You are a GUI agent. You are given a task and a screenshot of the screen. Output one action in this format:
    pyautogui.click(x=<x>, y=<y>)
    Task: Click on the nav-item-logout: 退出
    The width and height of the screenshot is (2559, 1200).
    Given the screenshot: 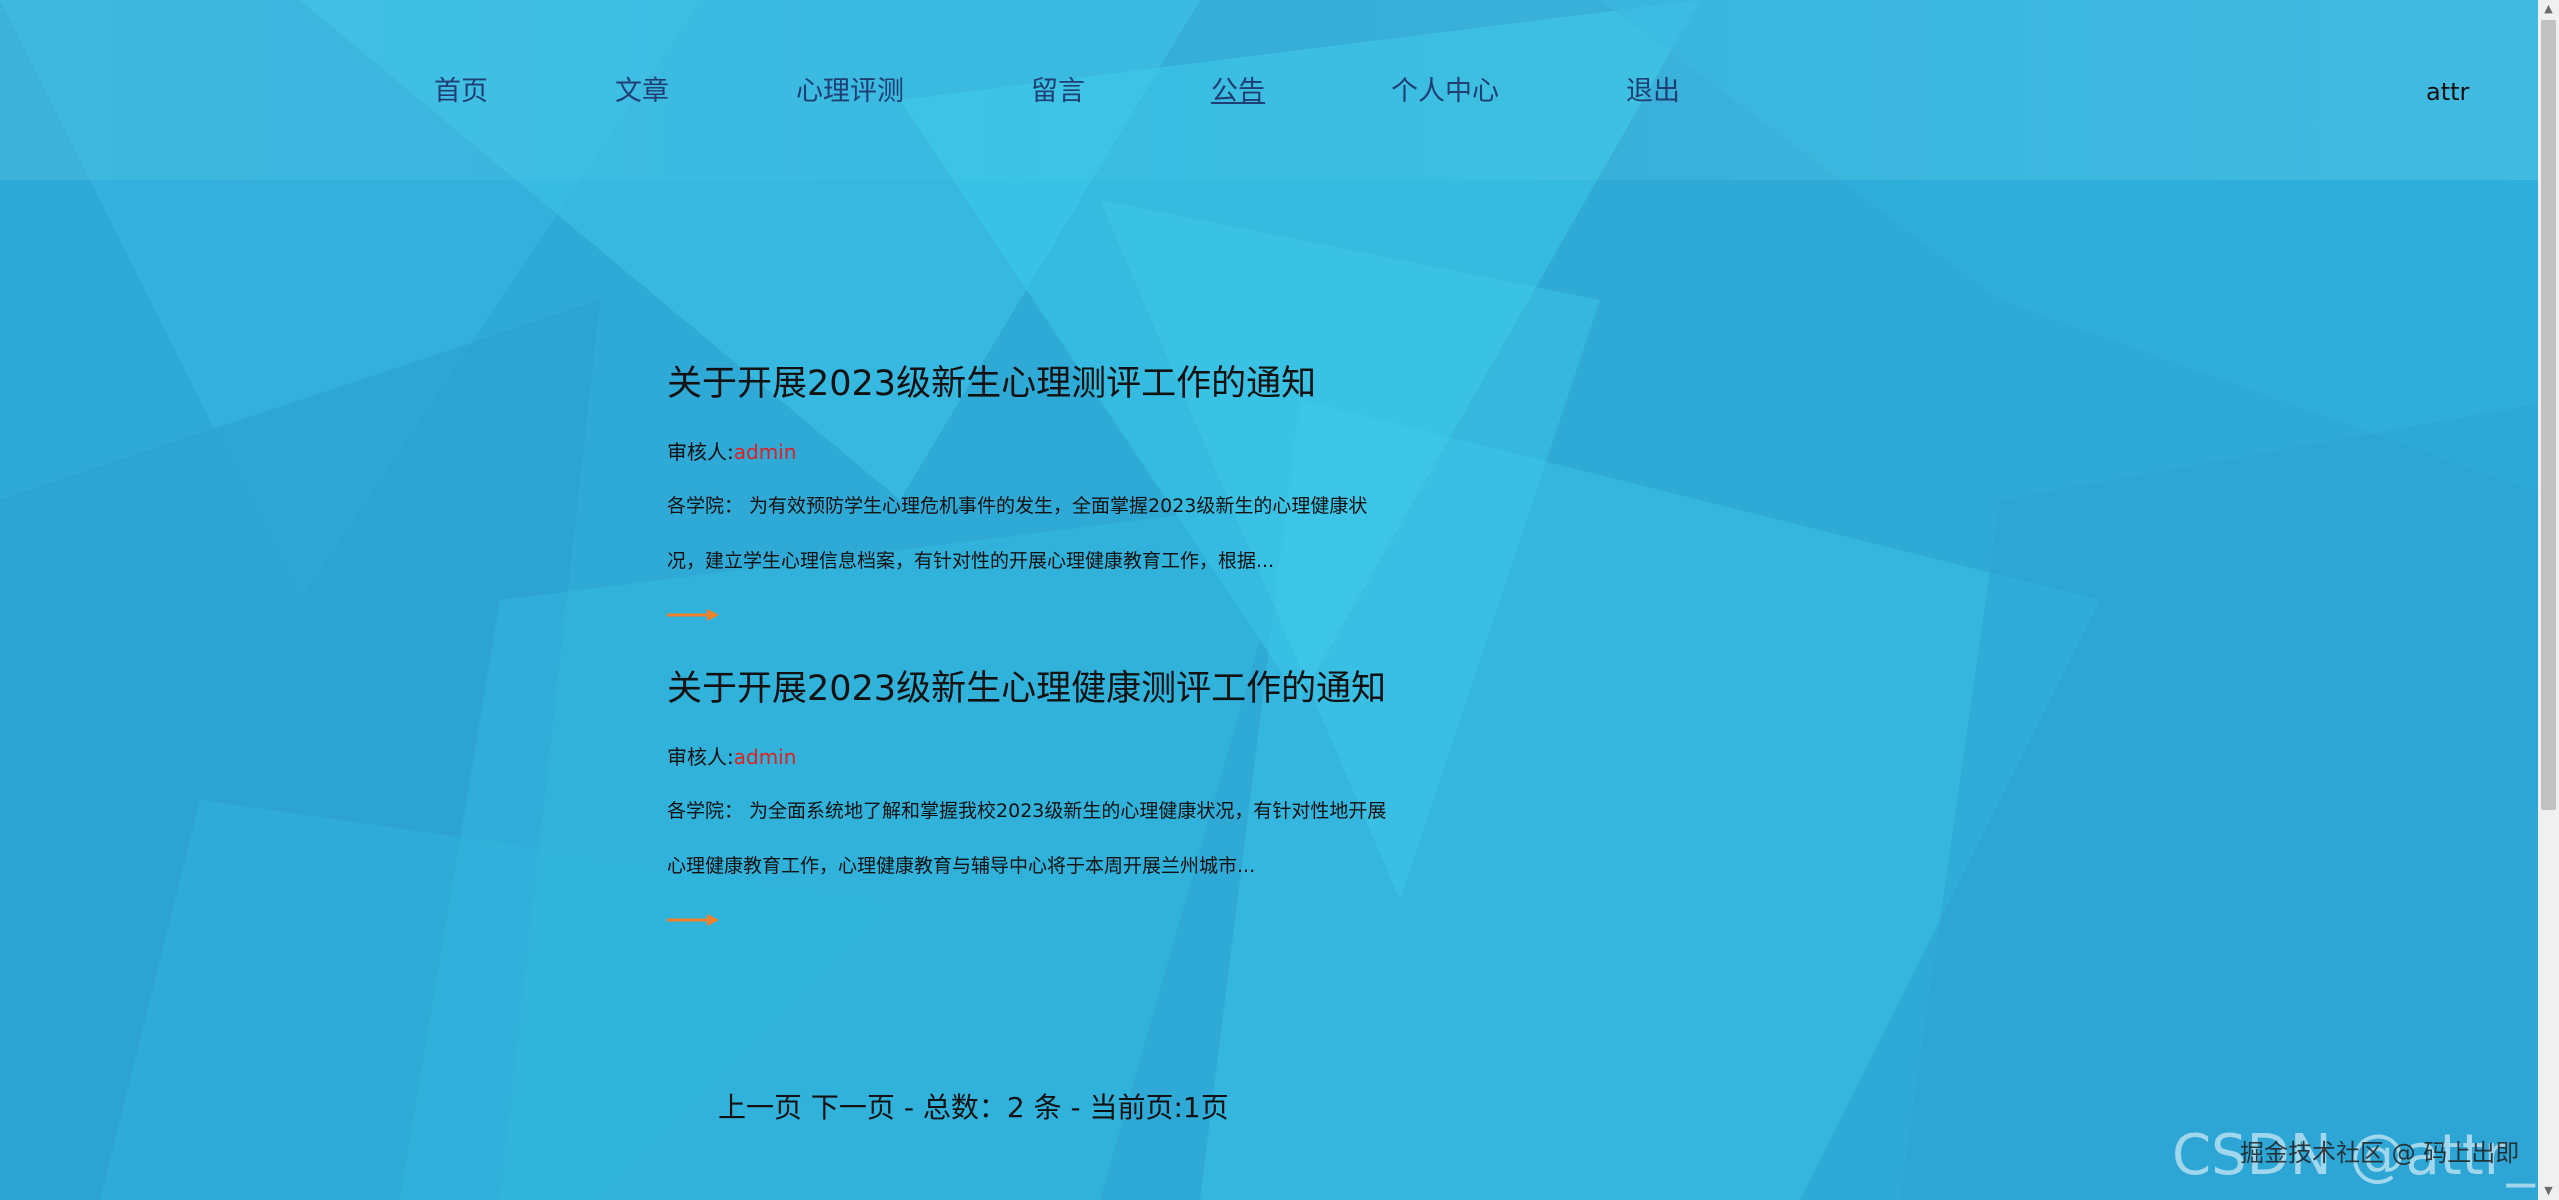 What is the action you would take?
    pyautogui.click(x=1653, y=92)
    